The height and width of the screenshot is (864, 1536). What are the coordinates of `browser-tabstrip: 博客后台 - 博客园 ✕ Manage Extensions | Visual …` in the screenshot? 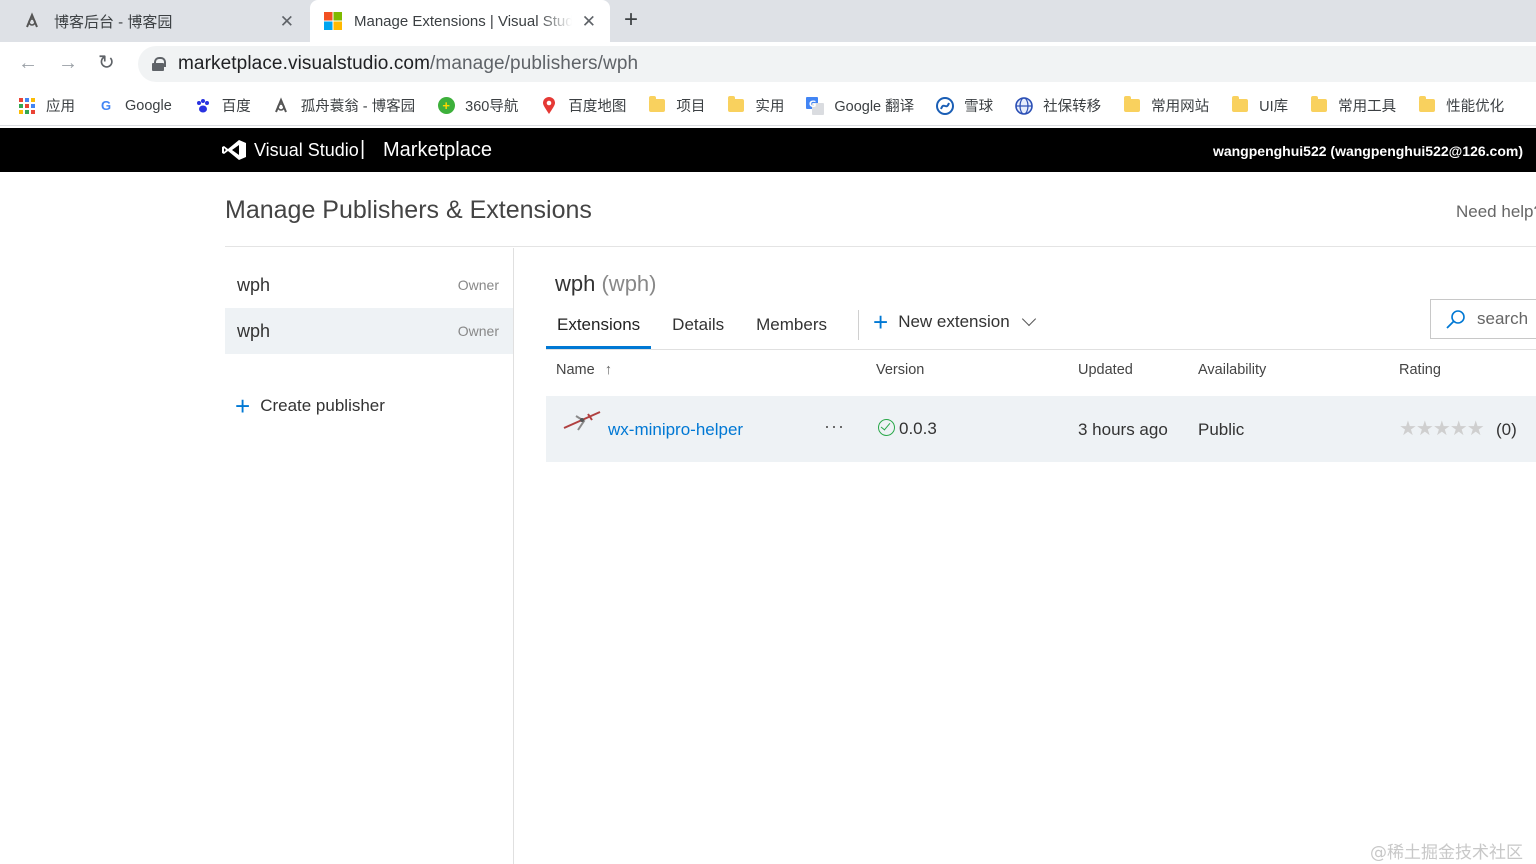 It's located at (768, 21).